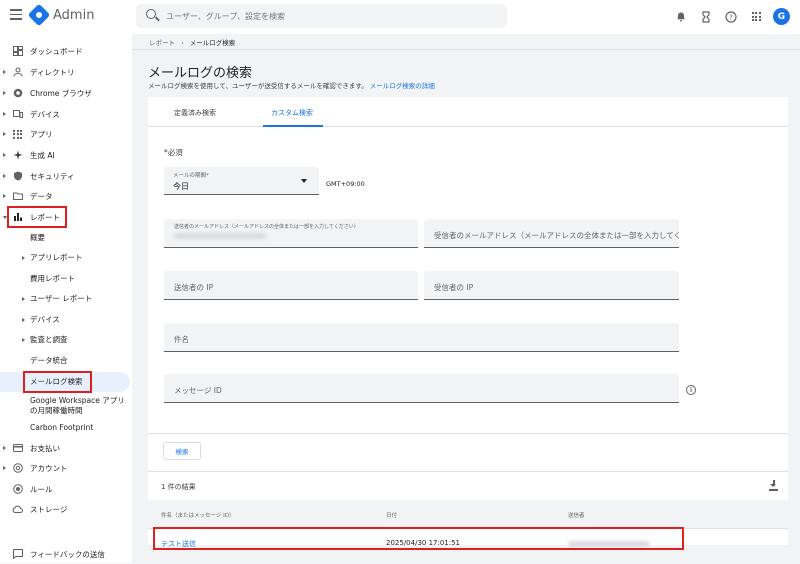 The image size is (800, 564). Describe the element at coordinates (66, 155) in the screenshot. I see `sidebar-item-gen-ai: 生成 AI` at that location.